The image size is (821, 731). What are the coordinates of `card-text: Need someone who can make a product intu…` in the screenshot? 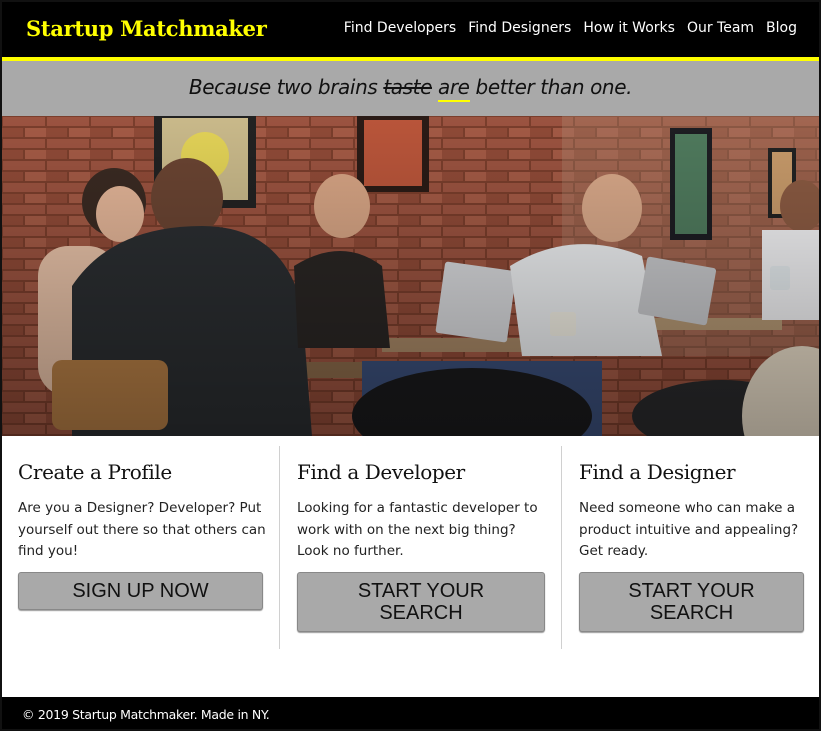 It's located at (689, 529).